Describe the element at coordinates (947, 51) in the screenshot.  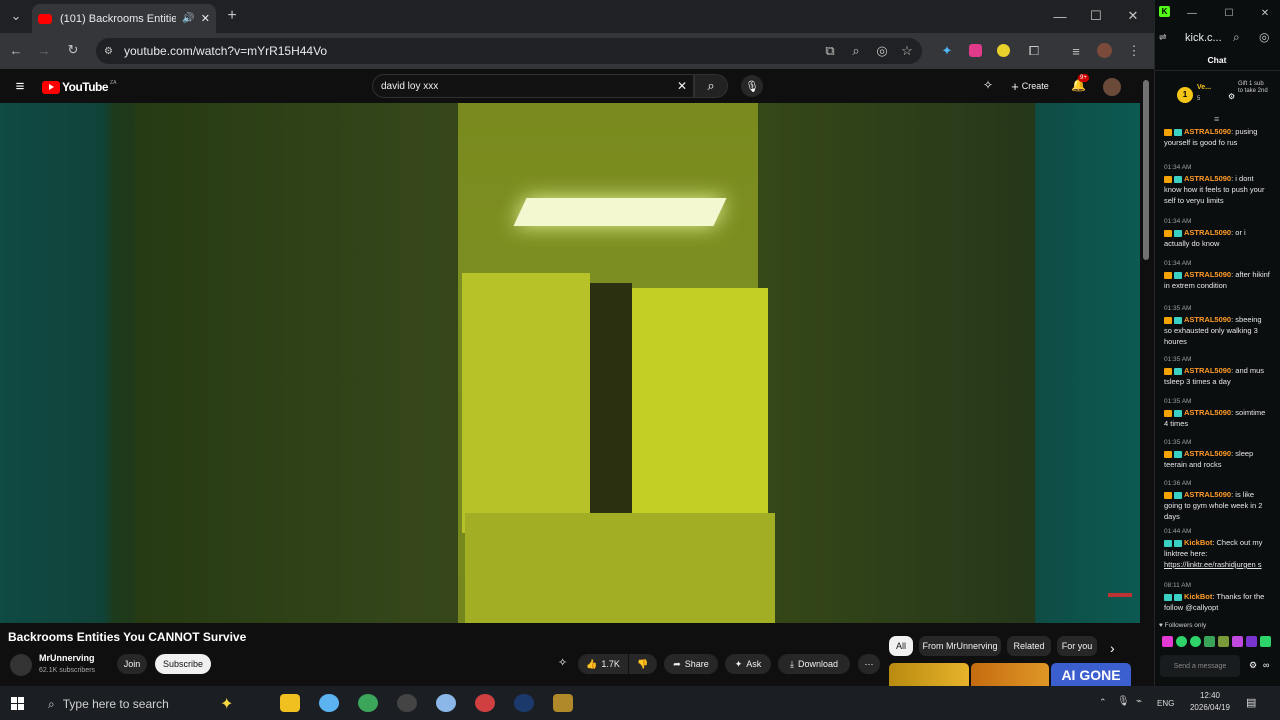
I see `extension-a-icon: ✦` at that location.